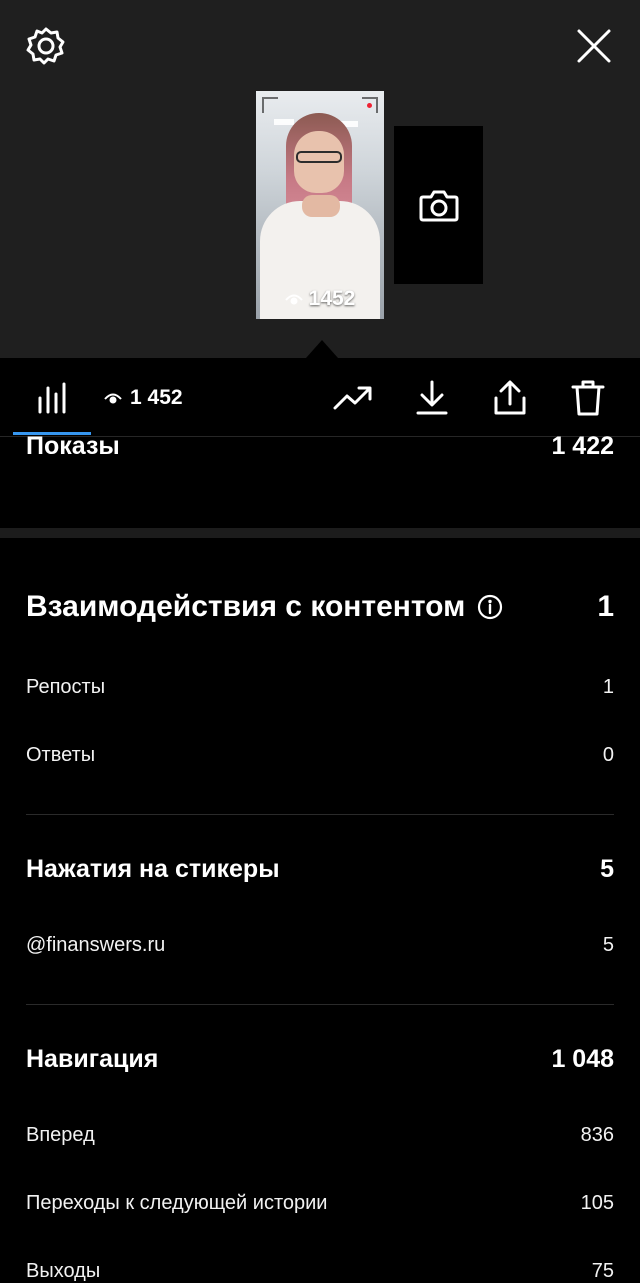 The height and width of the screenshot is (1283, 640). I want to click on next-story-label: Переходы к следующей истории, so click(177, 1203).